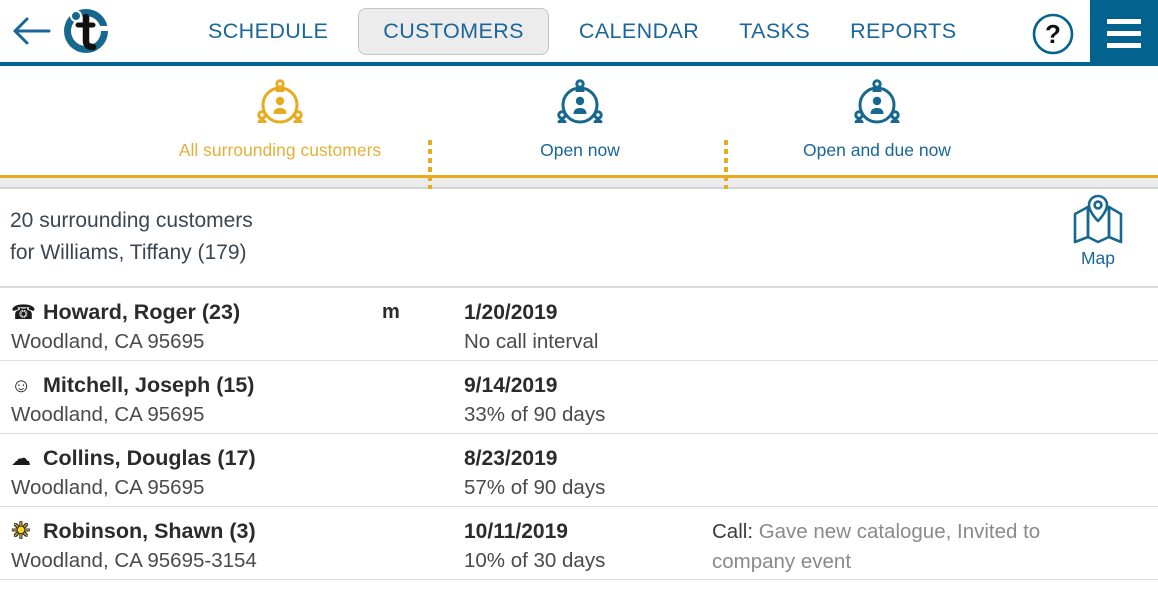 The height and width of the screenshot is (595, 1158). I want to click on customer-visit-info: 9/14/2019 33% of 90 days, so click(588, 400).